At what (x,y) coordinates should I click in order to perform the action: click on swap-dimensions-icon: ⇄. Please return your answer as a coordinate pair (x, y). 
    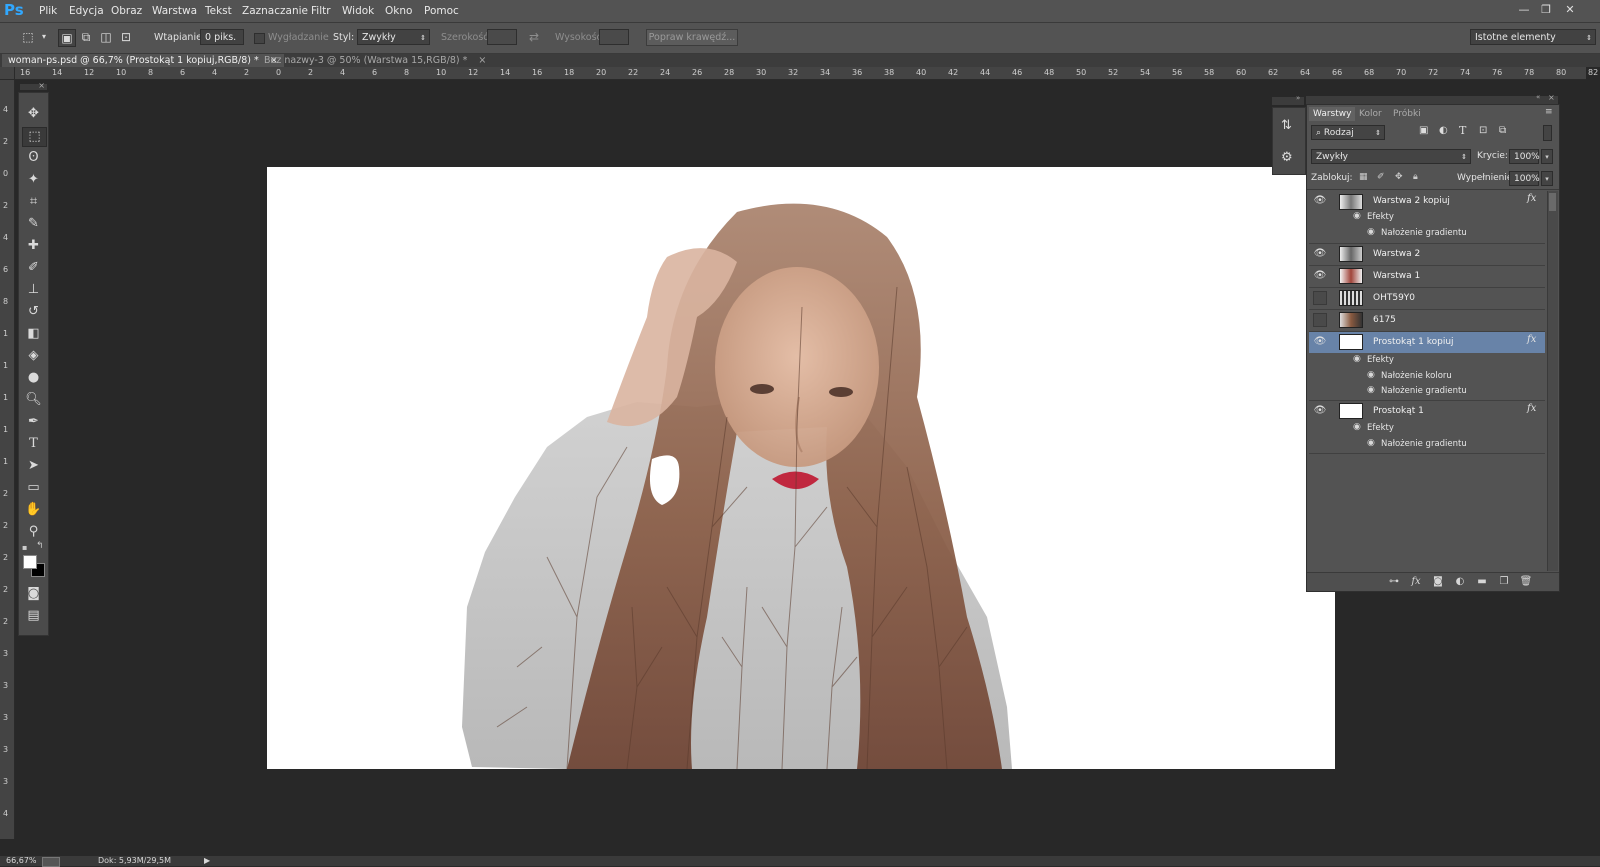
    Looking at the image, I should click on (534, 37).